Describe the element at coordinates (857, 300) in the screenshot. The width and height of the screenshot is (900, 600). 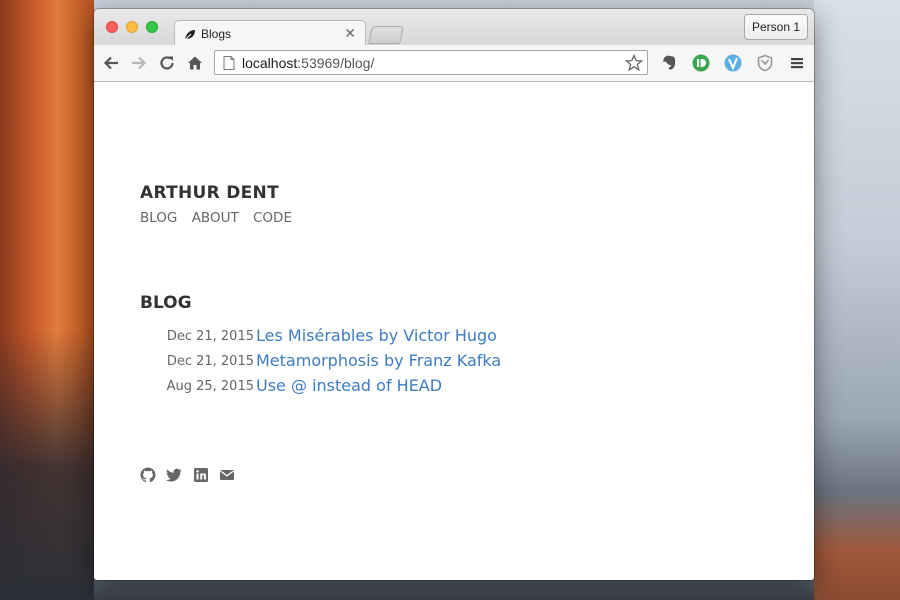
I see `desktop-wallpaper-right` at that location.